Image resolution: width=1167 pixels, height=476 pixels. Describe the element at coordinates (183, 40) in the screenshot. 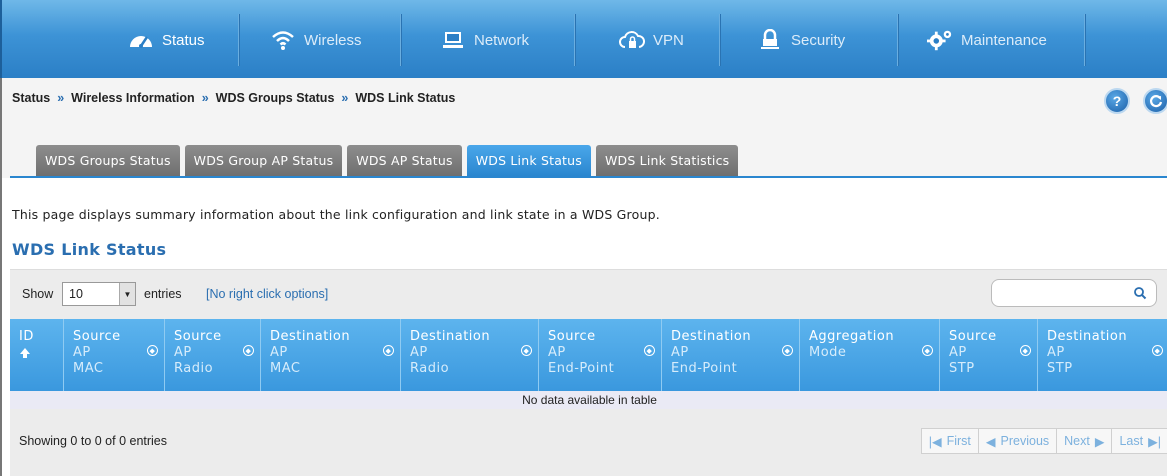

I see `nav-status-label: Status` at that location.